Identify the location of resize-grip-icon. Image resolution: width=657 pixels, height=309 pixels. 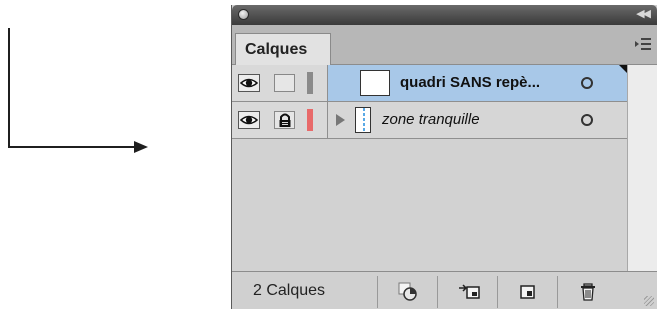
(649, 301).